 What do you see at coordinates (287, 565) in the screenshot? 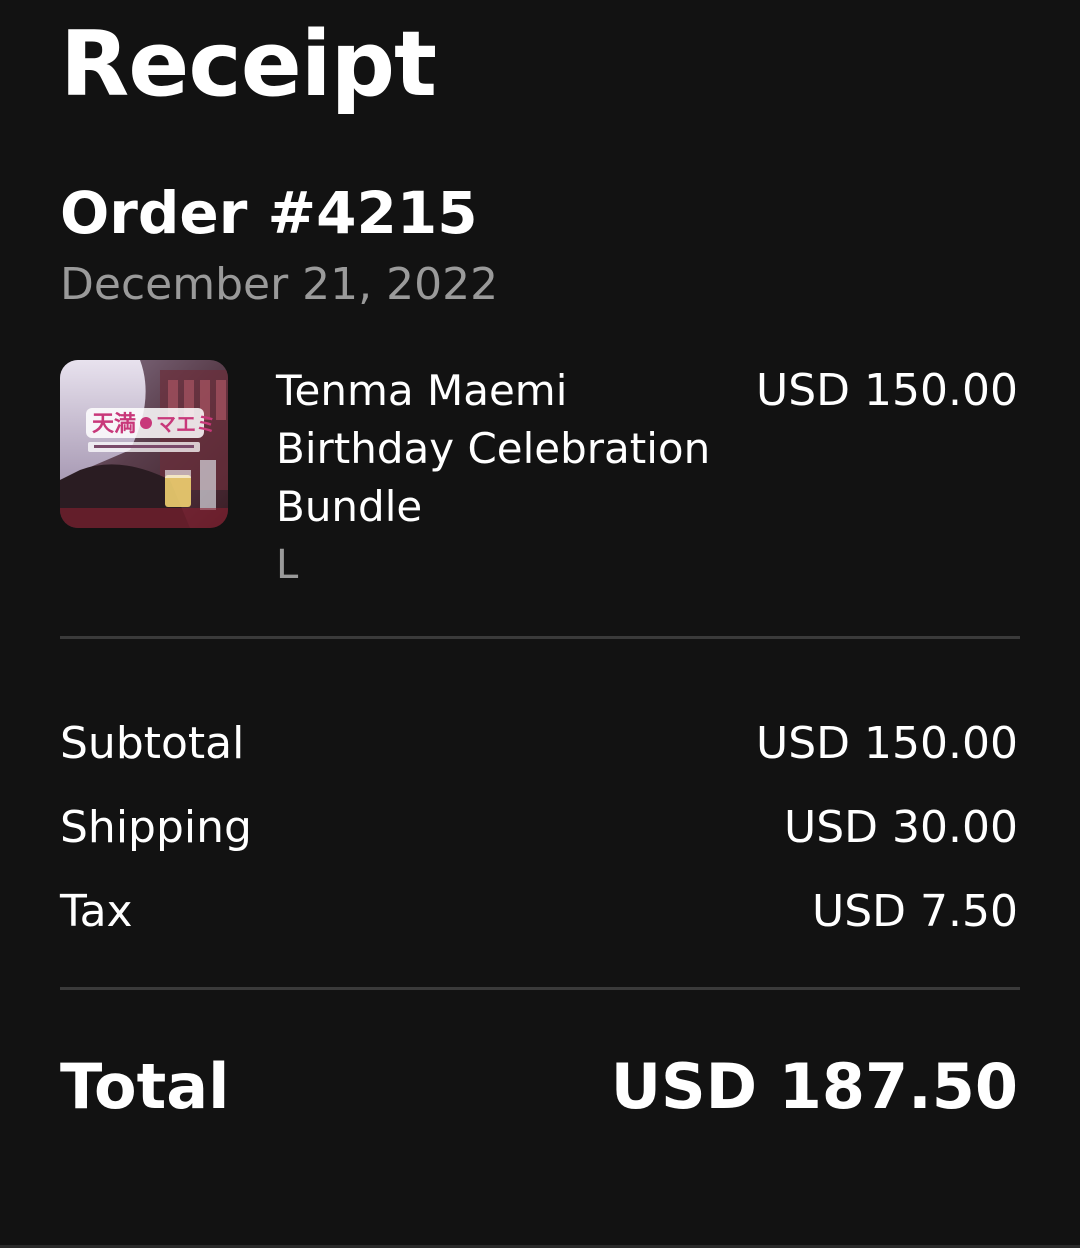
I see `item-variant: L` at bounding box center [287, 565].